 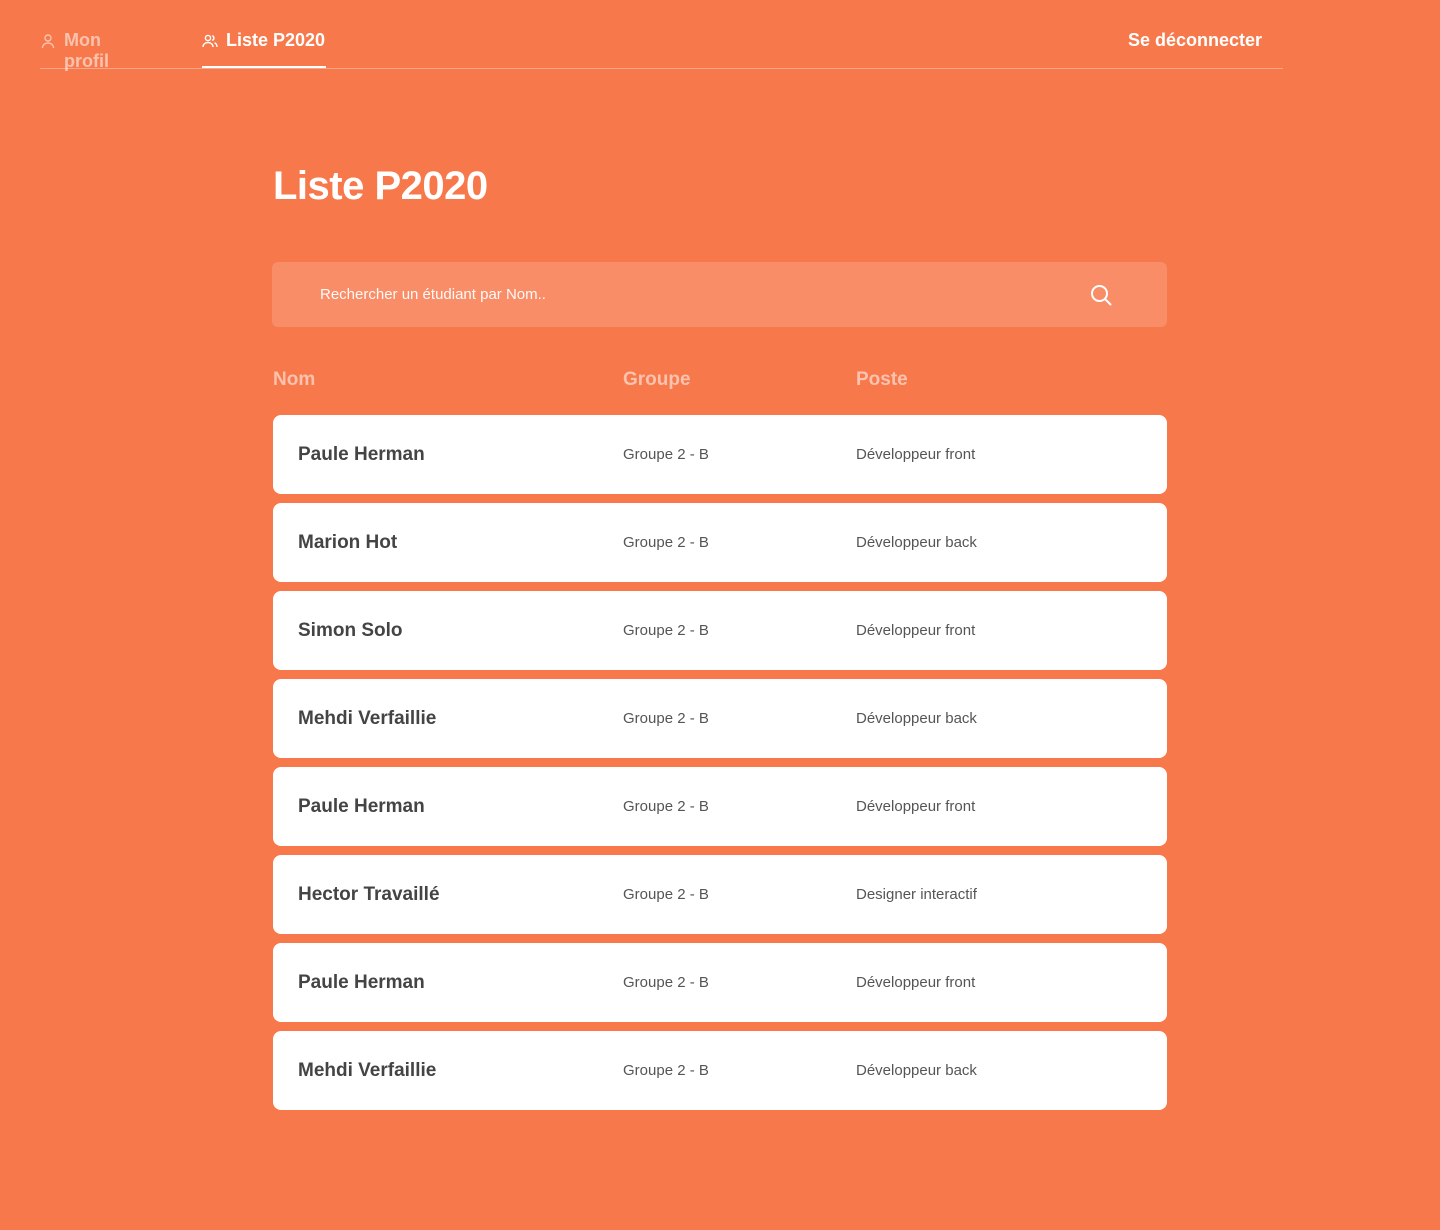 I want to click on student-name: Simon Solo, so click(x=350, y=630).